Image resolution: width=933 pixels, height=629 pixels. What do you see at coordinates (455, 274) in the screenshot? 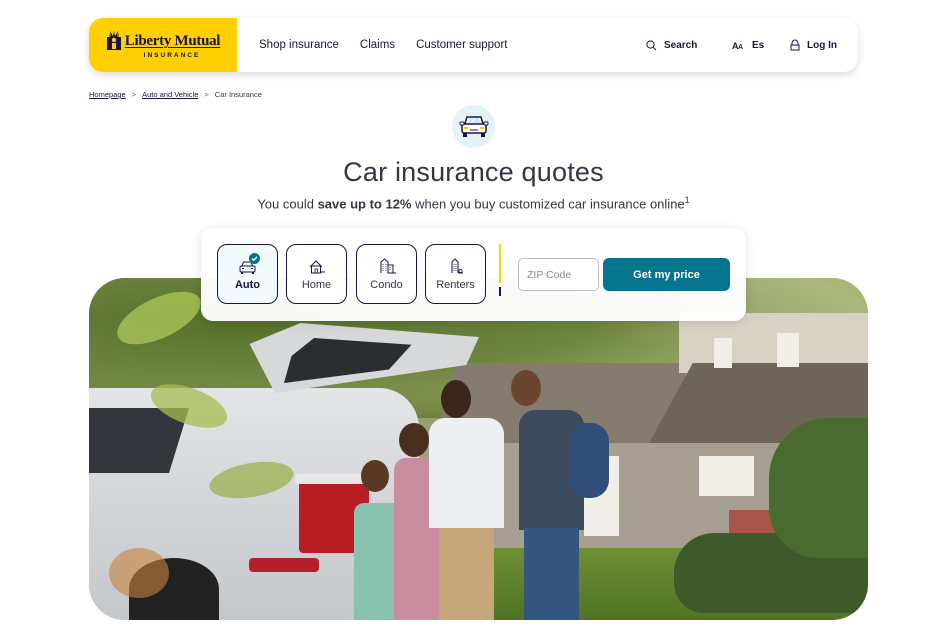
I see `product-tile-renters: Renters` at bounding box center [455, 274].